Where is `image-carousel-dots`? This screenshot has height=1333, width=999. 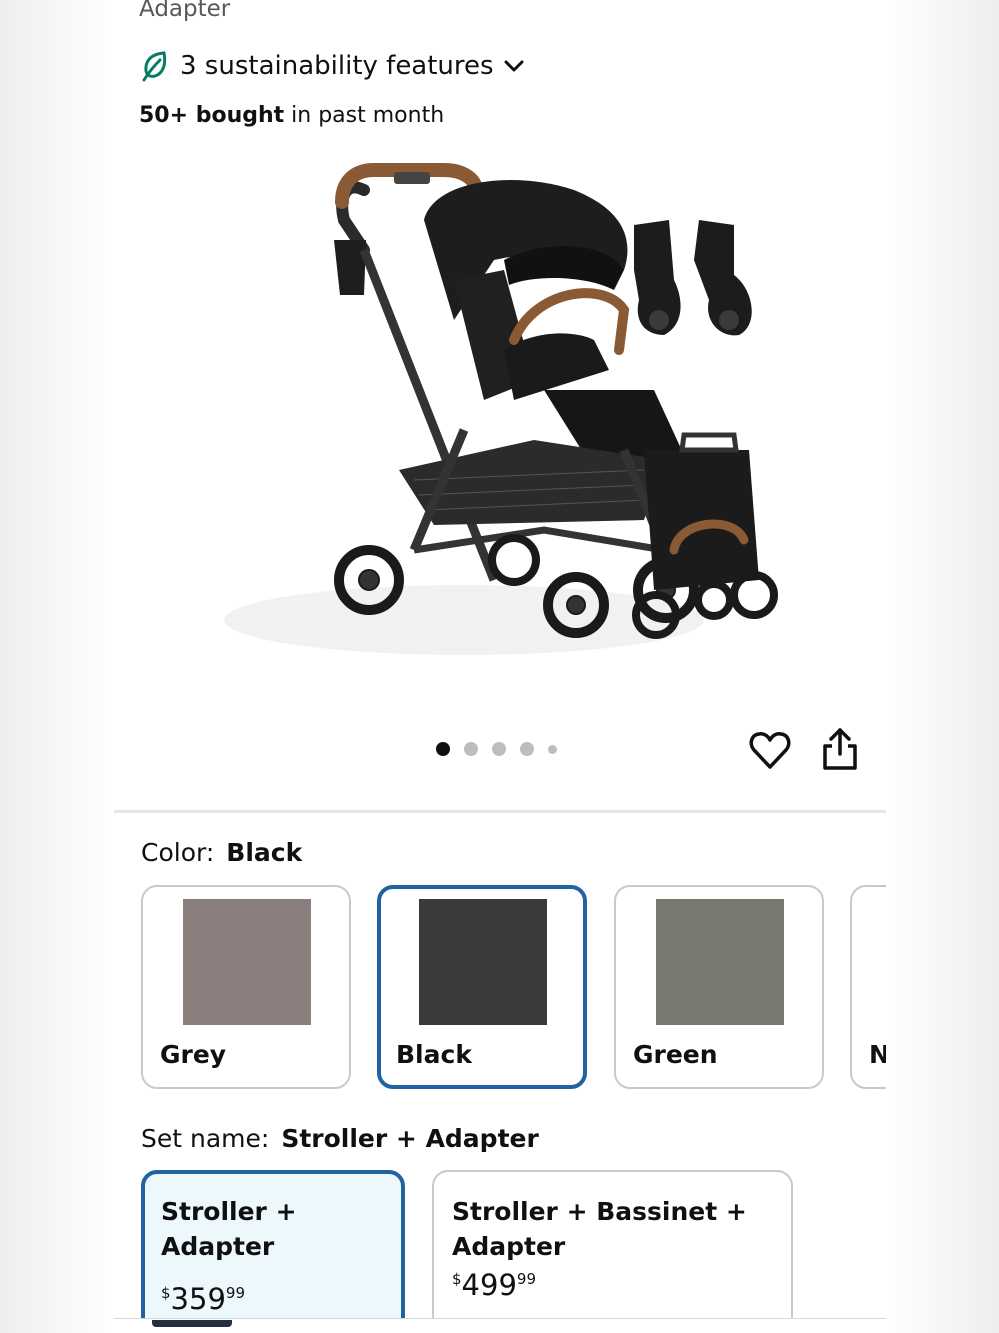
image-carousel-dots is located at coordinates (496, 749).